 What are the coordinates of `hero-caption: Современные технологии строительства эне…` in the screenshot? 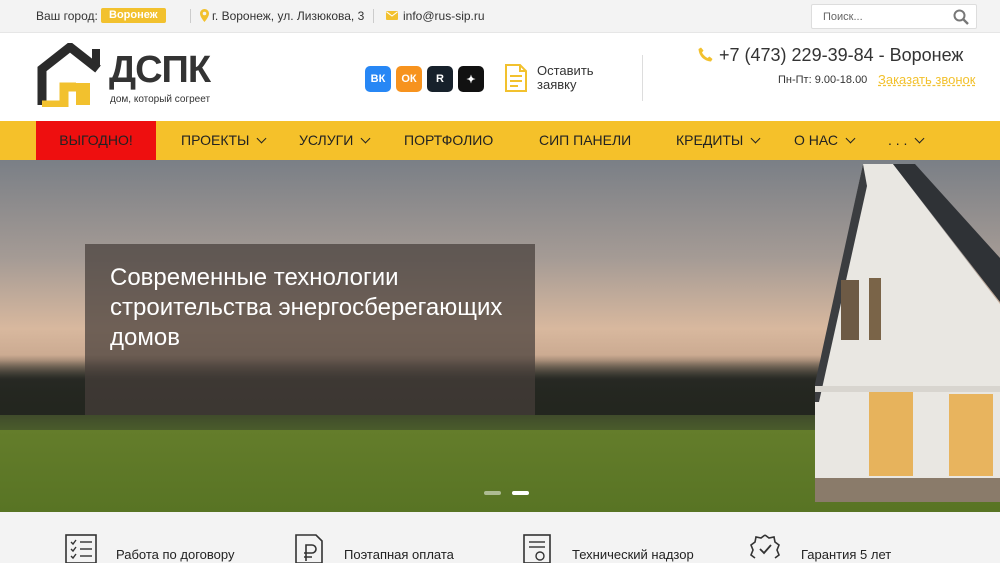 It's located at (310, 329).